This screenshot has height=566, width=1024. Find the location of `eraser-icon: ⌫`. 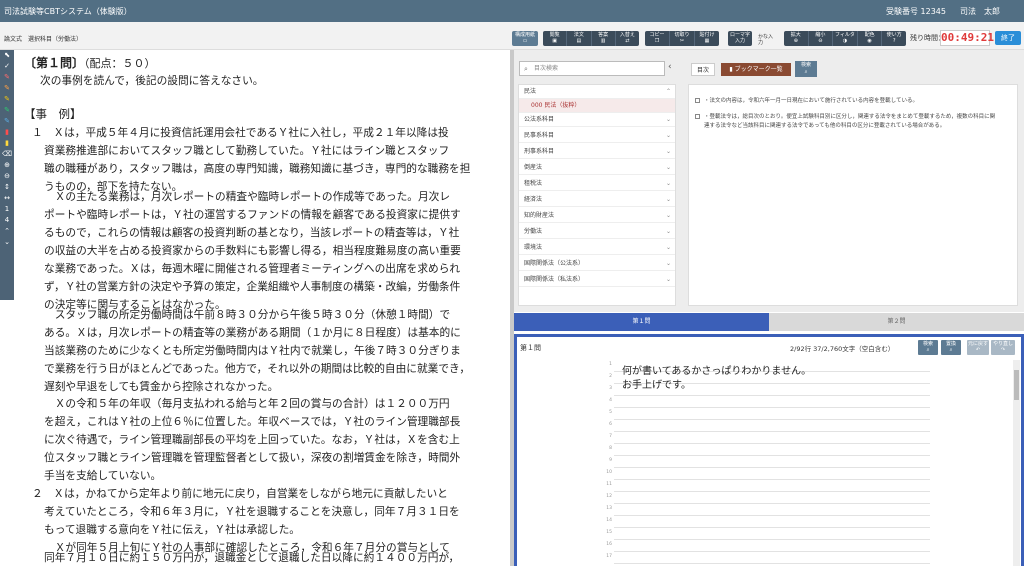

eraser-icon: ⌫ is located at coordinates (7, 154).